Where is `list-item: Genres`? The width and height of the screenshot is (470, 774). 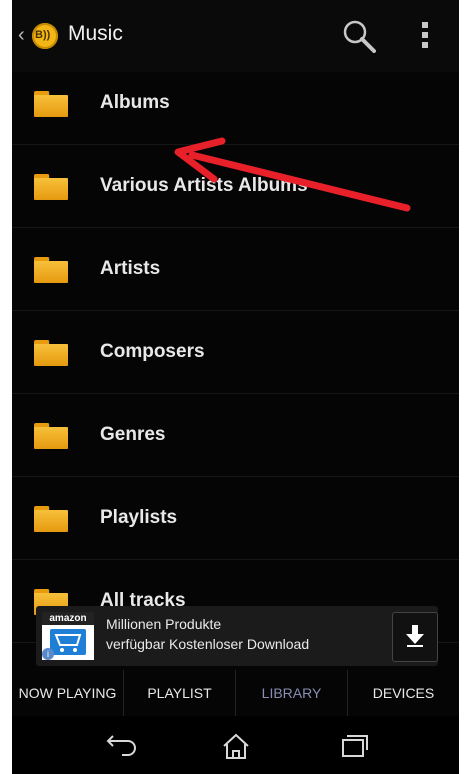
list-item: Genres is located at coordinates (235, 435).